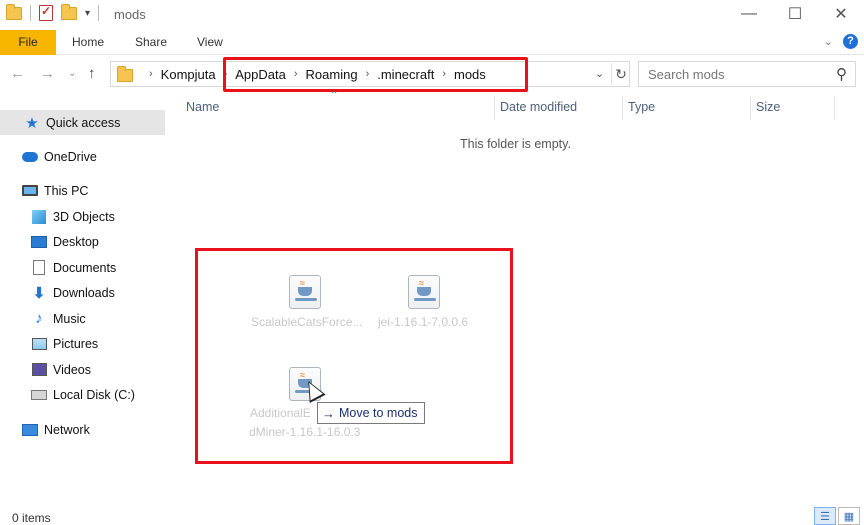 This screenshot has width=864, height=525. I want to click on tab-home: Home, so click(88, 42).